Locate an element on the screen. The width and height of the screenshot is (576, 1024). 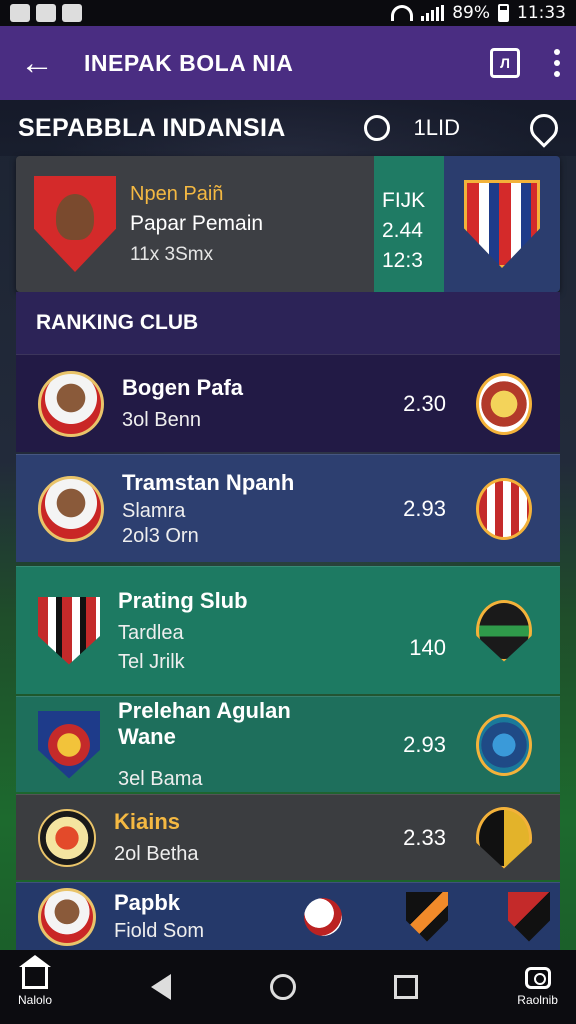
row-sub: Tel Jrilk is located at coordinates (151, 661).